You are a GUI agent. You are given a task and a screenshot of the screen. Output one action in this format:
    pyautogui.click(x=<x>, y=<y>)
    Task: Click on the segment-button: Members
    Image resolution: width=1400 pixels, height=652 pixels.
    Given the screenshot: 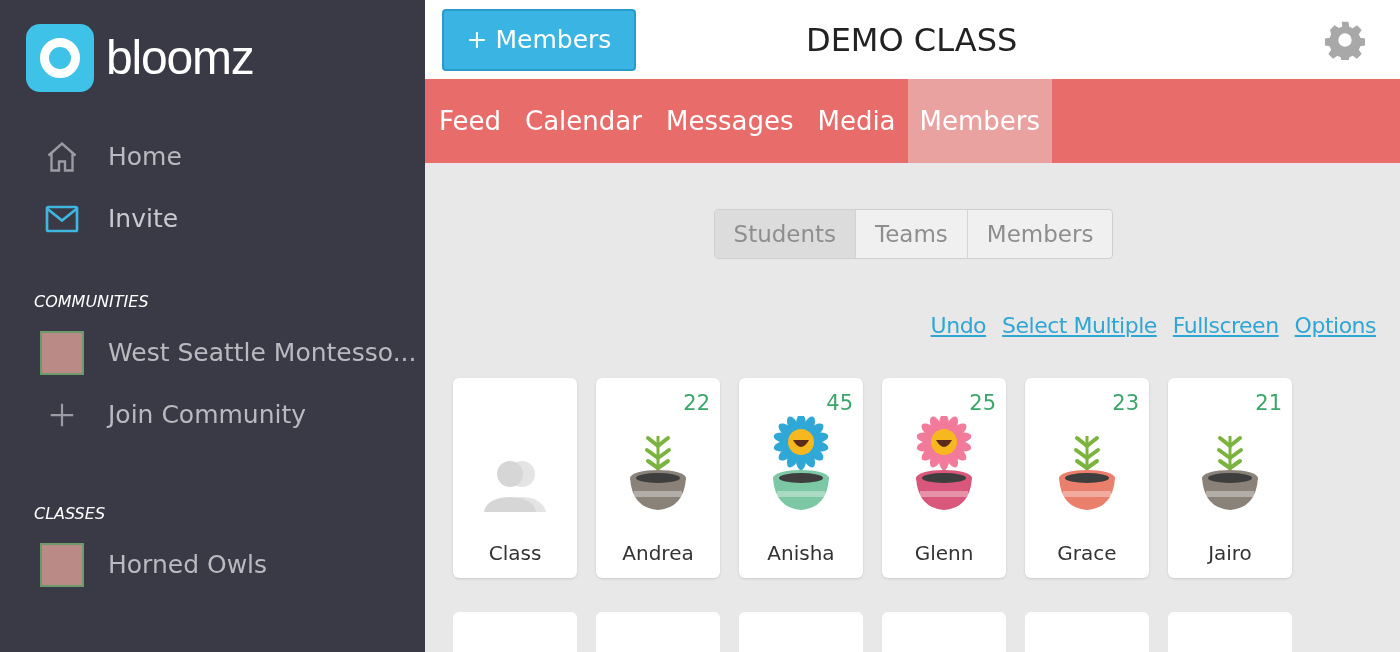 What is the action you would take?
    pyautogui.click(x=1039, y=234)
    